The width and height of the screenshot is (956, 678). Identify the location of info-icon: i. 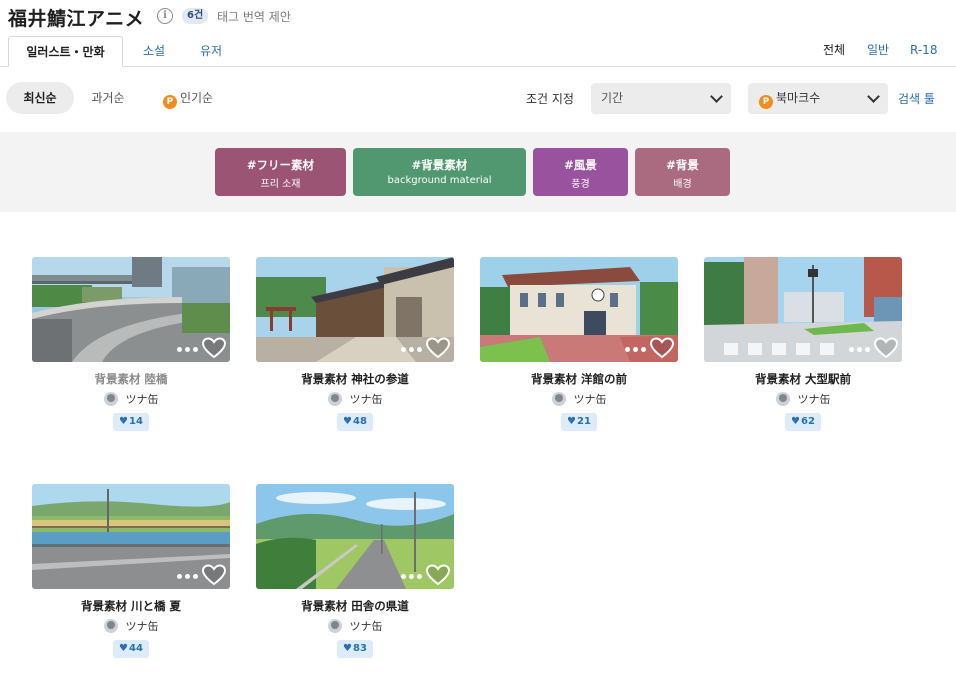
(165, 16).